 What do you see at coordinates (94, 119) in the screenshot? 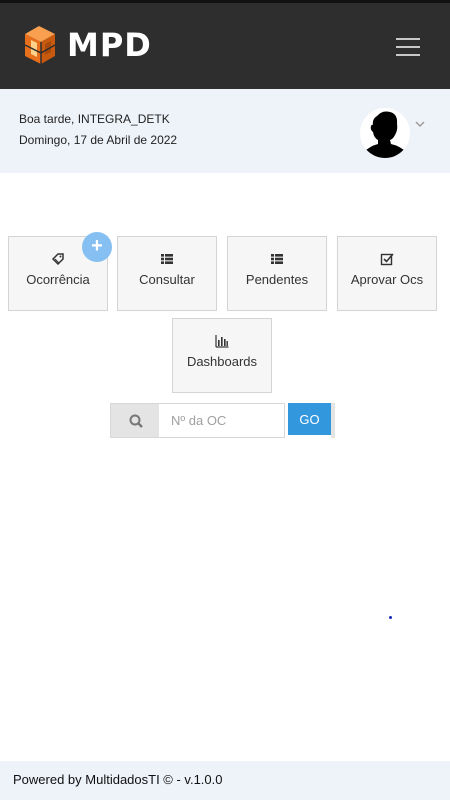
I see `greeting-salutation: Boa tarde, INTEGRA_DETK` at bounding box center [94, 119].